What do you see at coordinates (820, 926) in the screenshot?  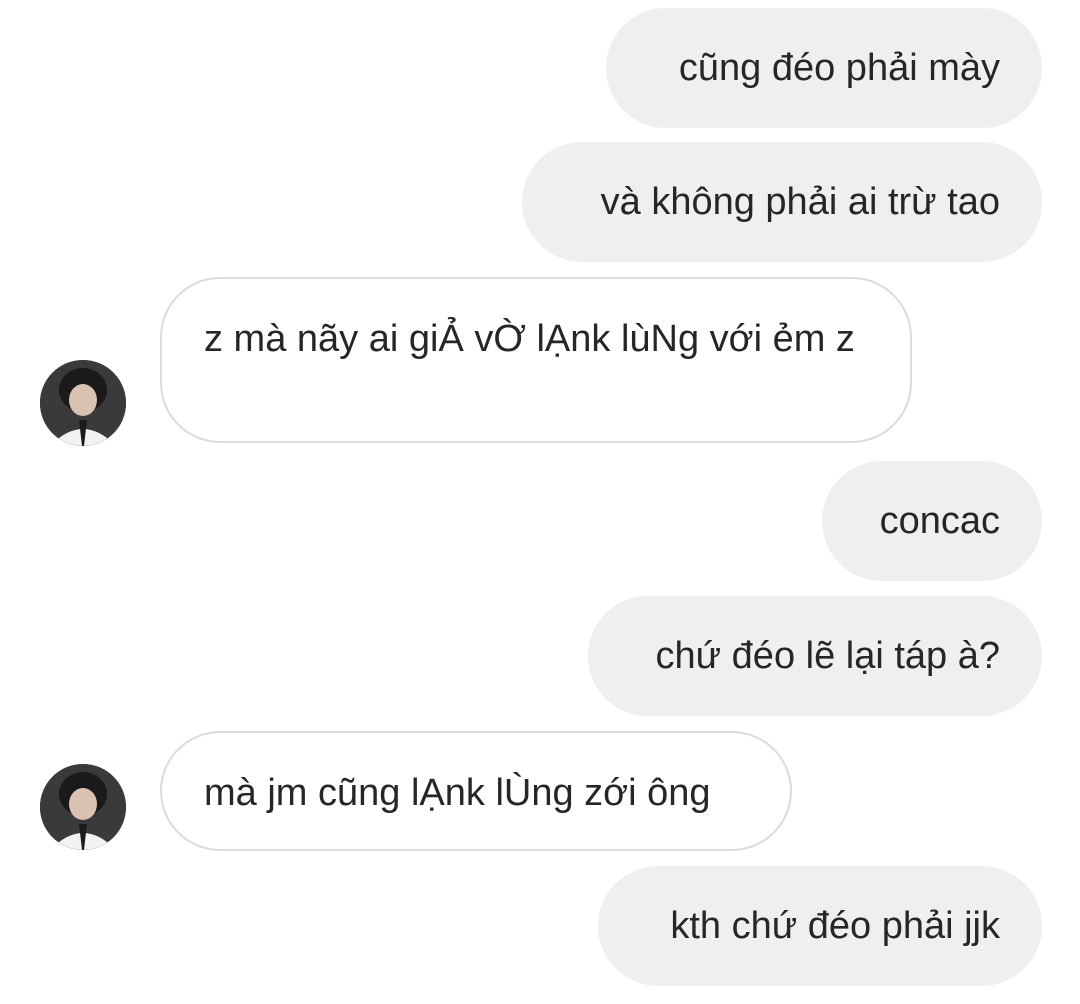 I see `outgoing-message: kth chứ đéo phải jjk` at bounding box center [820, 926].